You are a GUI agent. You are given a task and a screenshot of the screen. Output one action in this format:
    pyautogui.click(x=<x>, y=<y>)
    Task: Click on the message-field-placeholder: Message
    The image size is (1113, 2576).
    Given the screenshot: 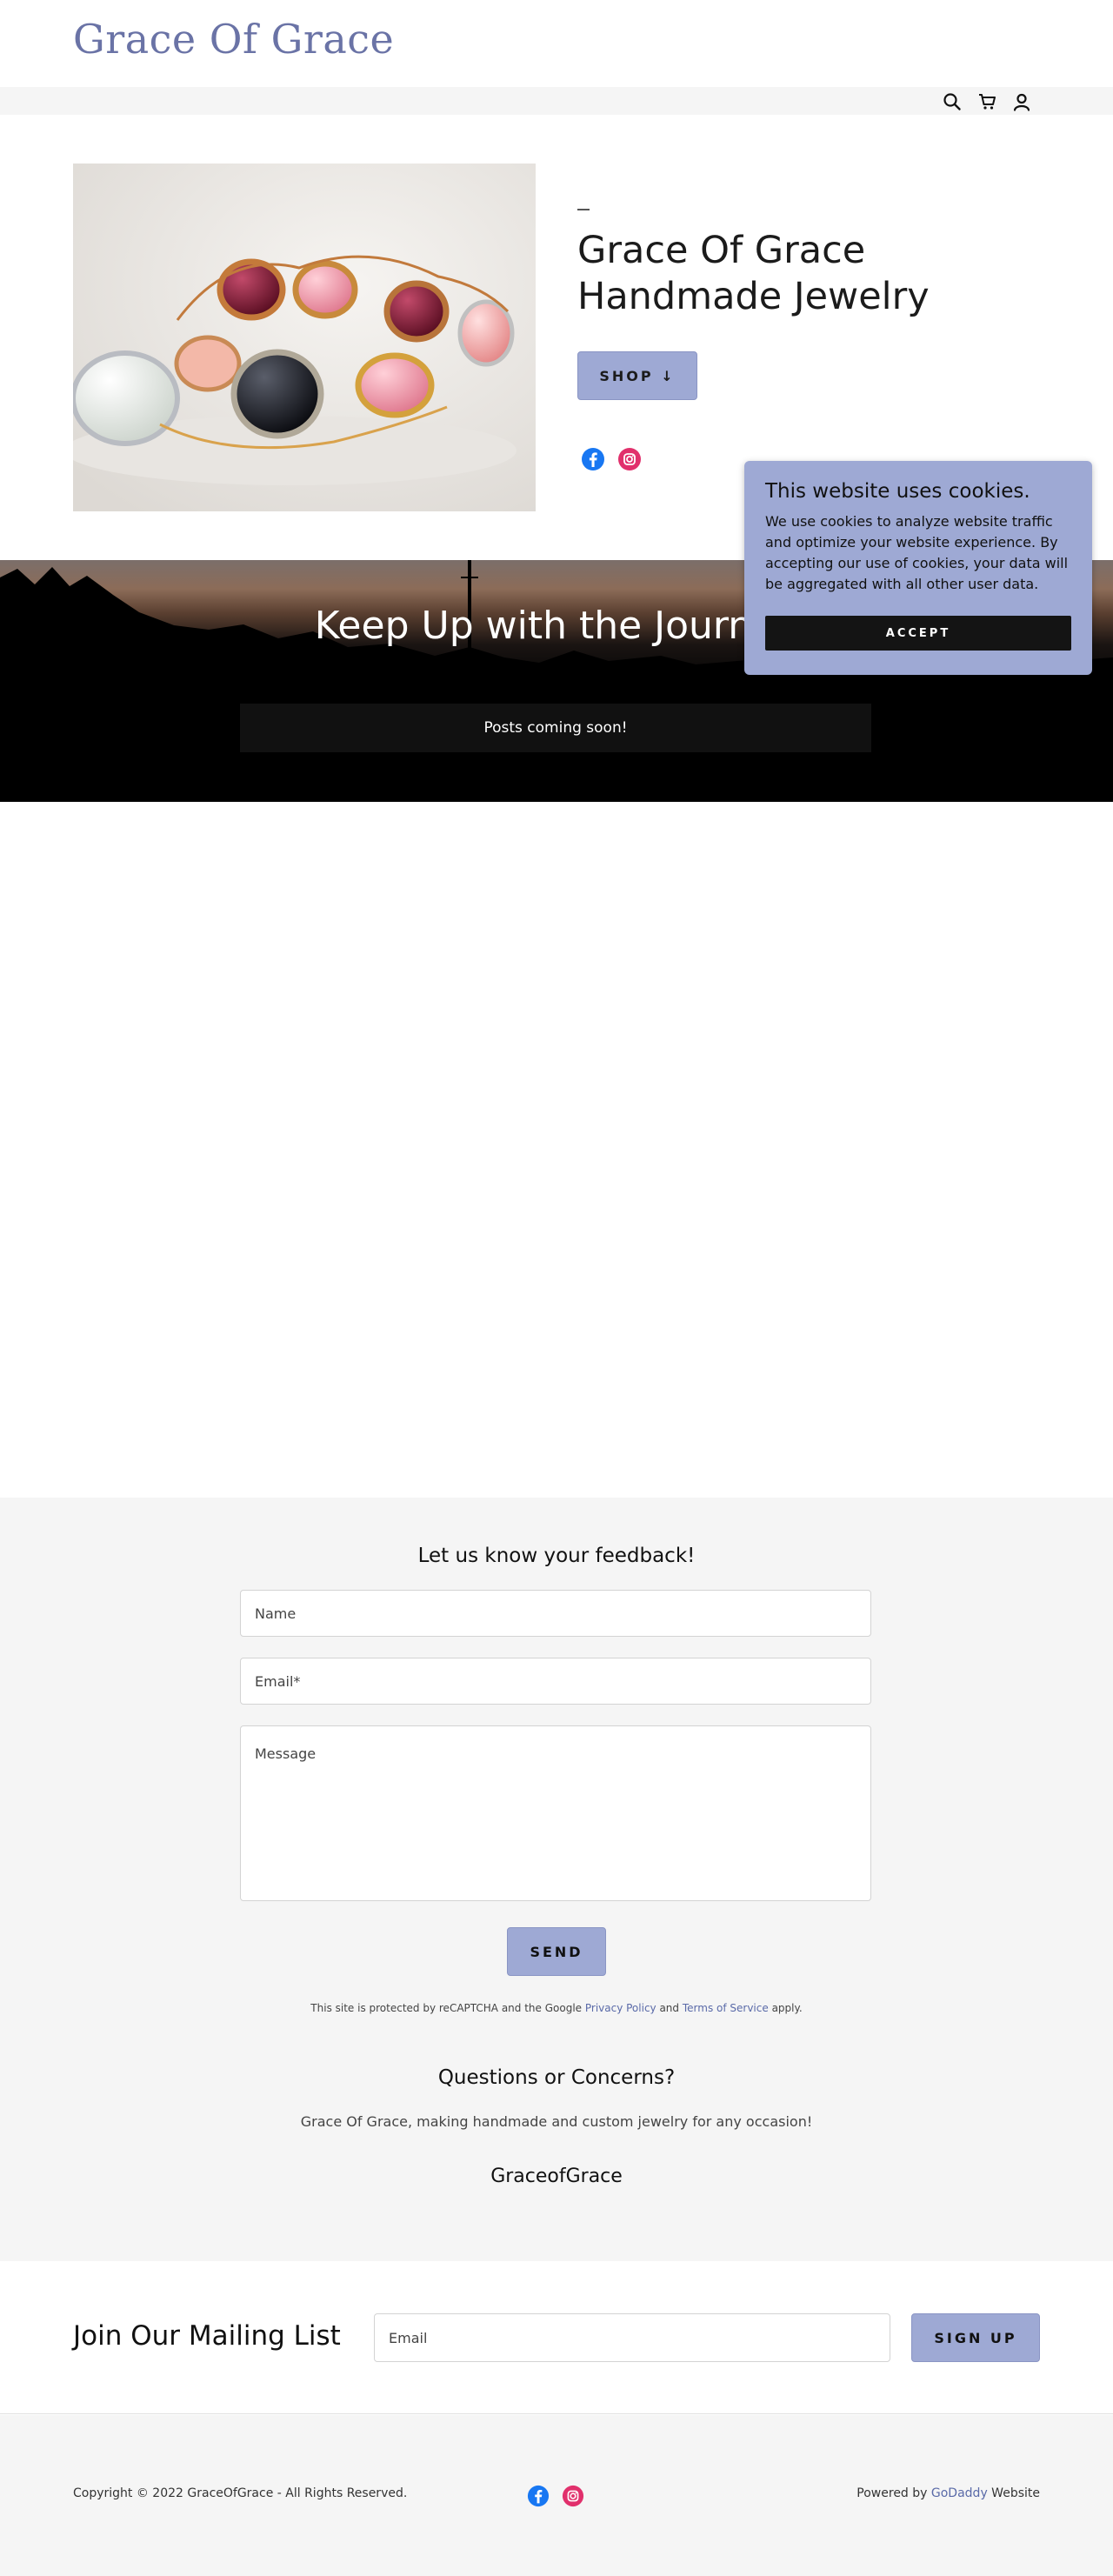 What is the action you would take?
    pyautogui.click(x=286, y=1753)
    